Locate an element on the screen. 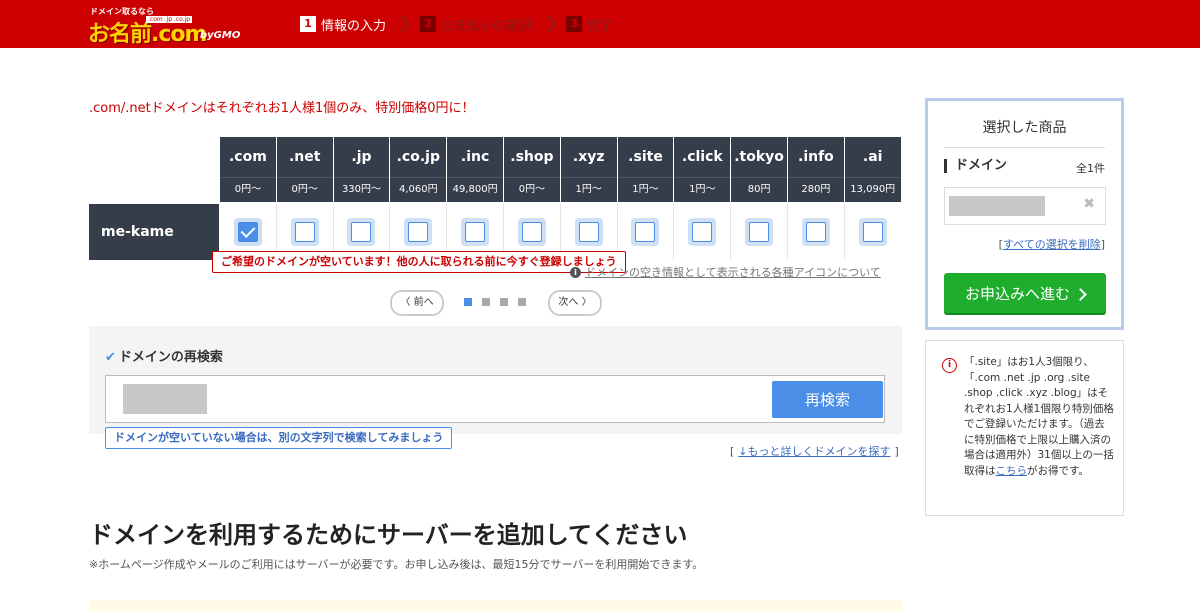 This screenshot has width=1200, height=612. check-icon: ✔ is located at coordinates (110, 357).